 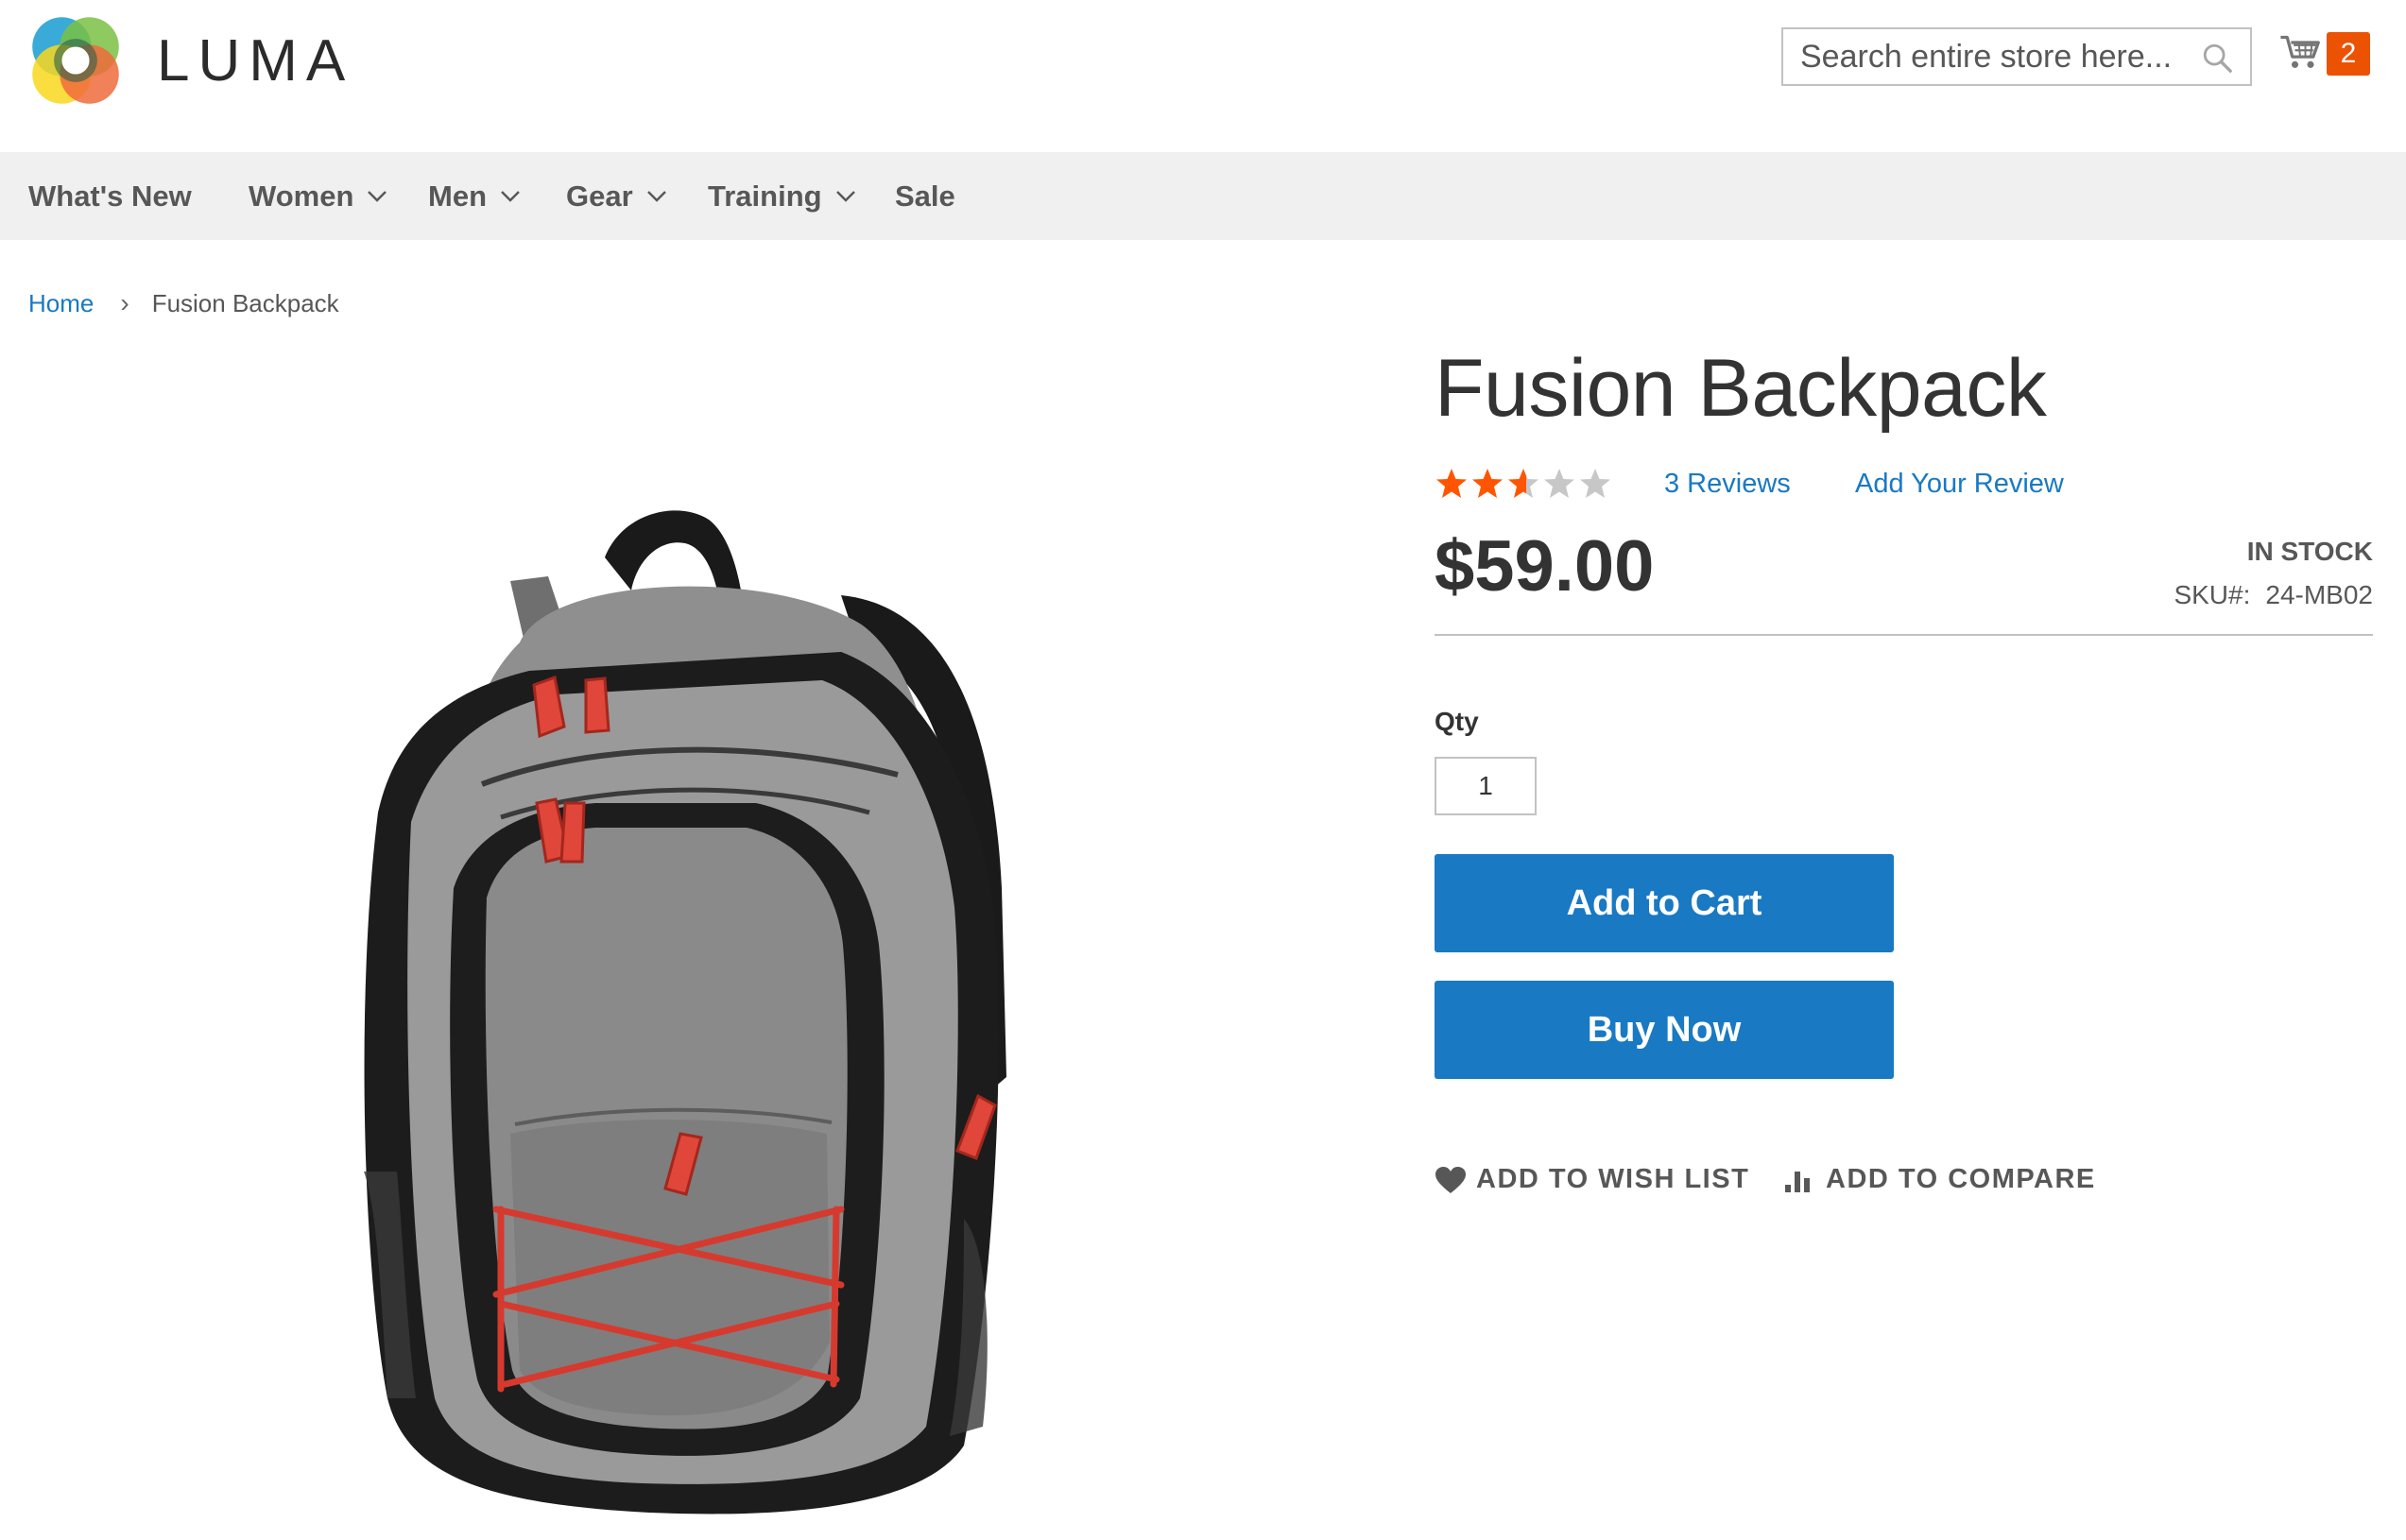 What do you see at coordinates (1203, 196) in the screenshot?
I see `main-navigation: What's New Women Men Gear Training Sale` at bounding box center [1203, 196].